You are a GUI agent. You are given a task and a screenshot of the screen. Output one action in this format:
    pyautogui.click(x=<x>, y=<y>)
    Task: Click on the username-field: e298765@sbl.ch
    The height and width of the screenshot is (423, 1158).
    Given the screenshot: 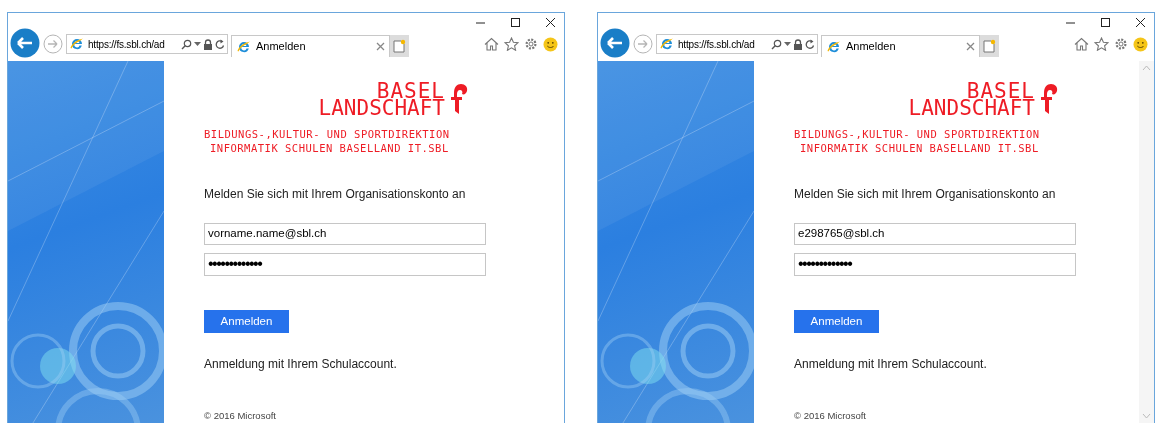 What is the action you would take?
    pyautogui.click(x=935, y=234)
    